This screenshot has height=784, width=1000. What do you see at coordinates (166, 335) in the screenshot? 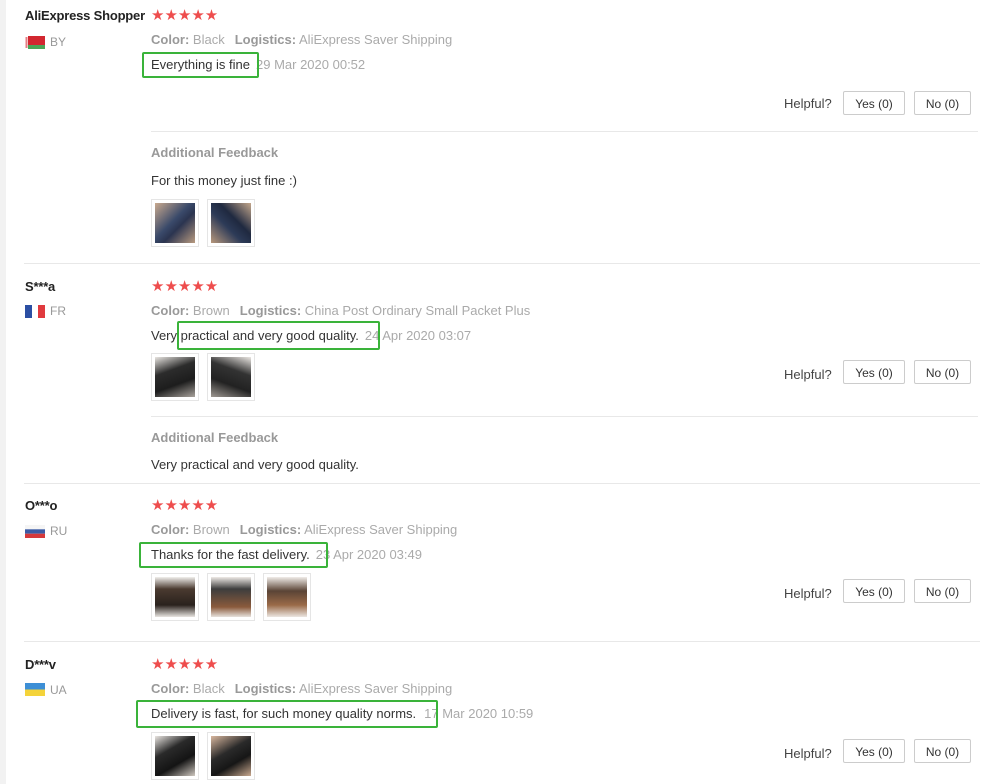
I see `review-text-prefix: Very` at bounding box center [166, 335].